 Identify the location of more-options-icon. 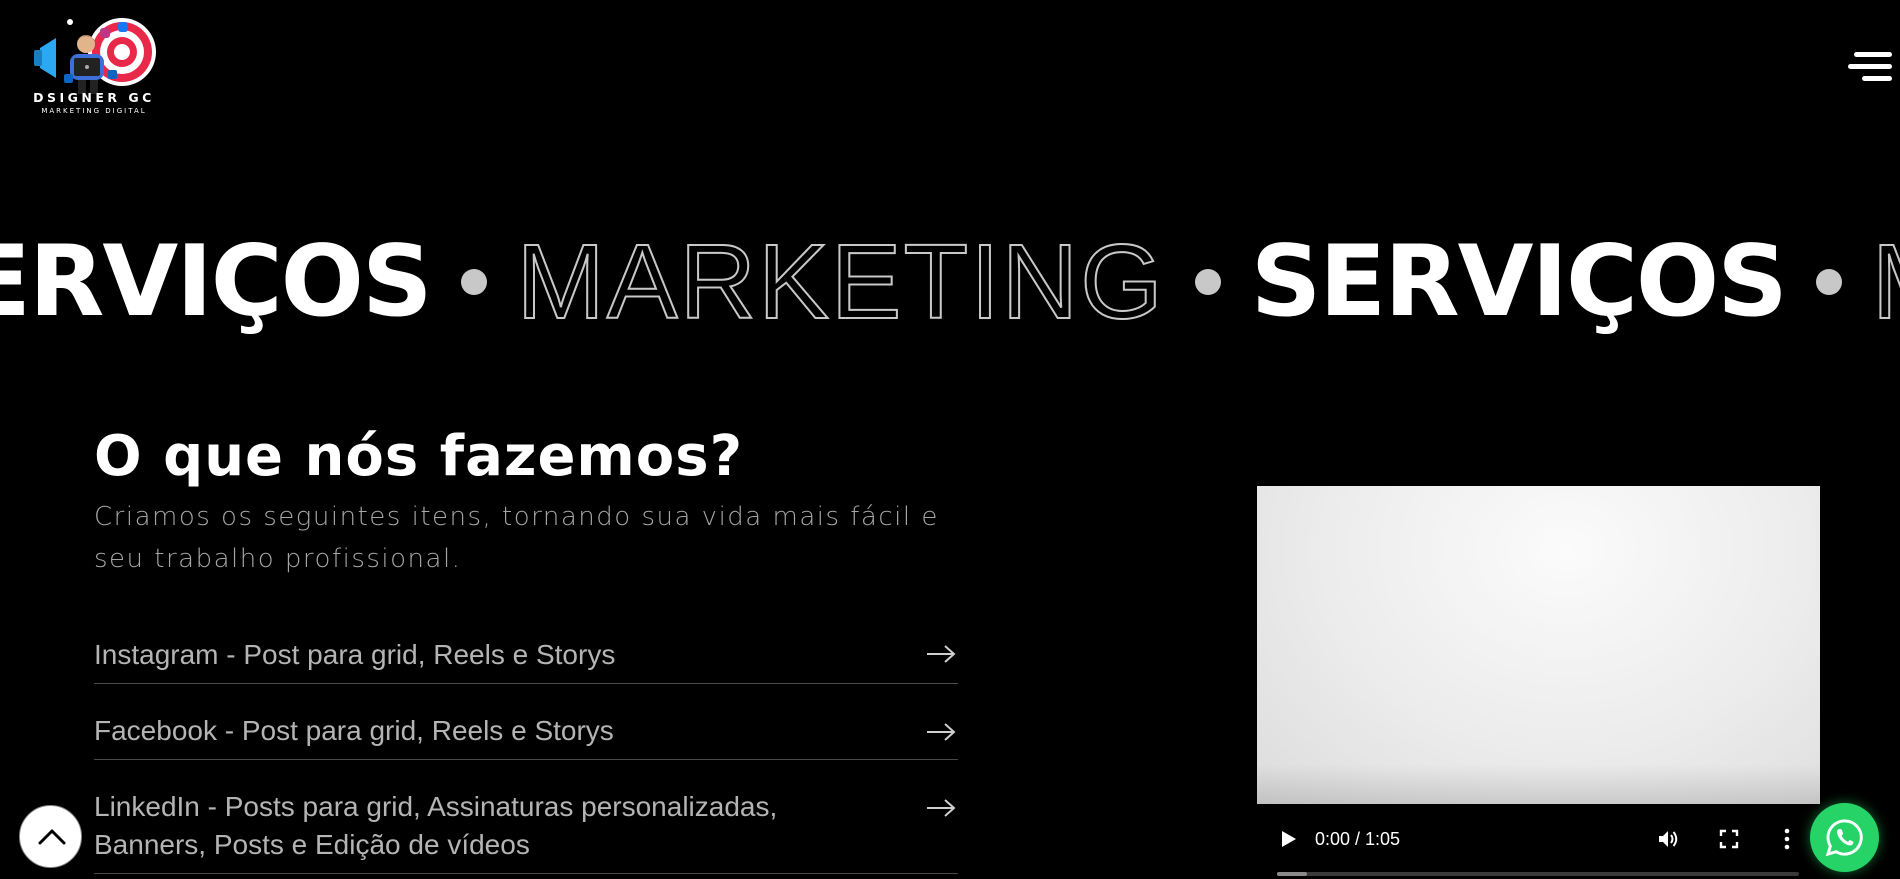
(1787, 839).